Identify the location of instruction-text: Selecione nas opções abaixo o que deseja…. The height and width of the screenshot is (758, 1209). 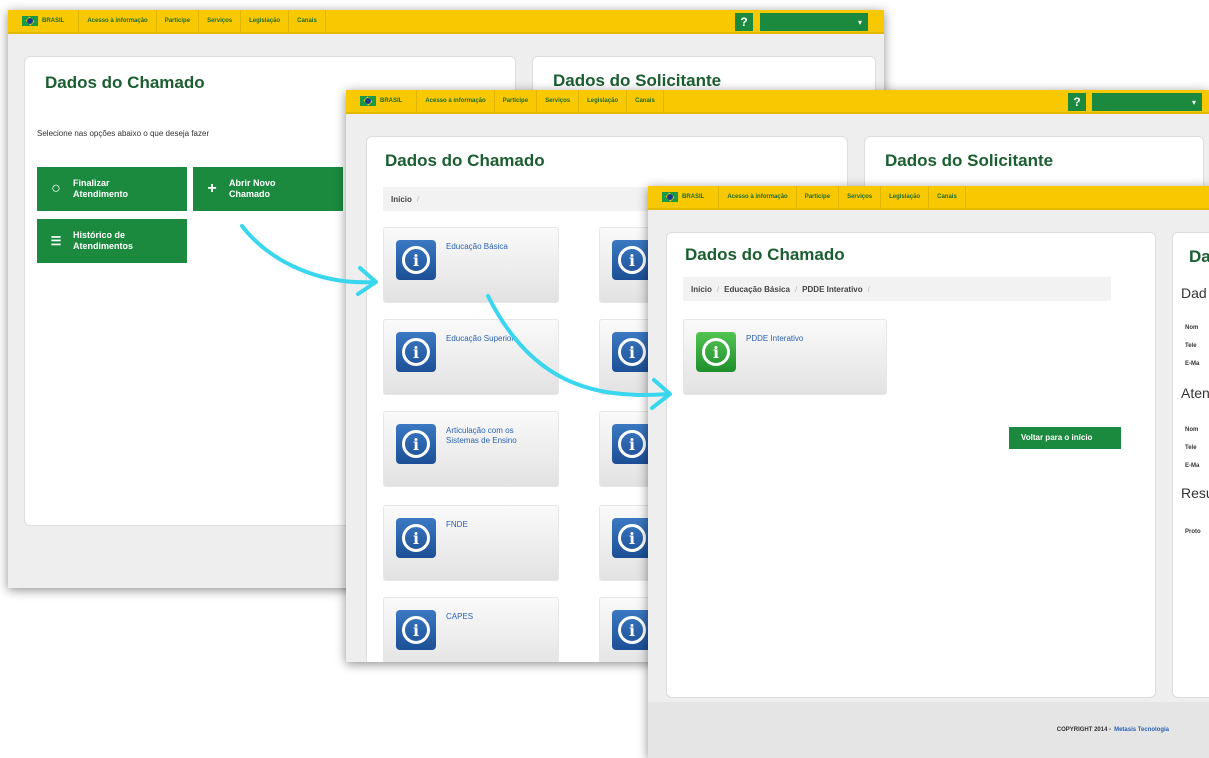
(123, 133).